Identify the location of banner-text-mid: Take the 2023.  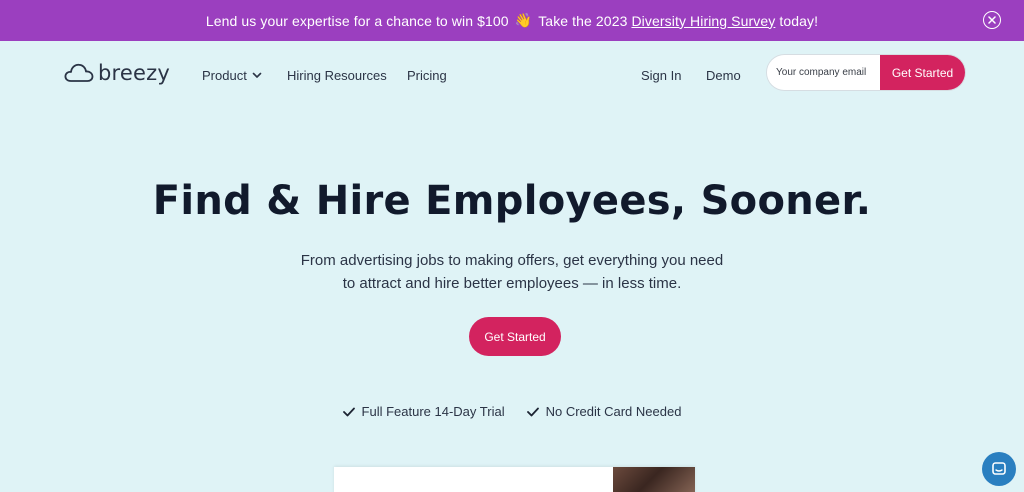
(583, 20).